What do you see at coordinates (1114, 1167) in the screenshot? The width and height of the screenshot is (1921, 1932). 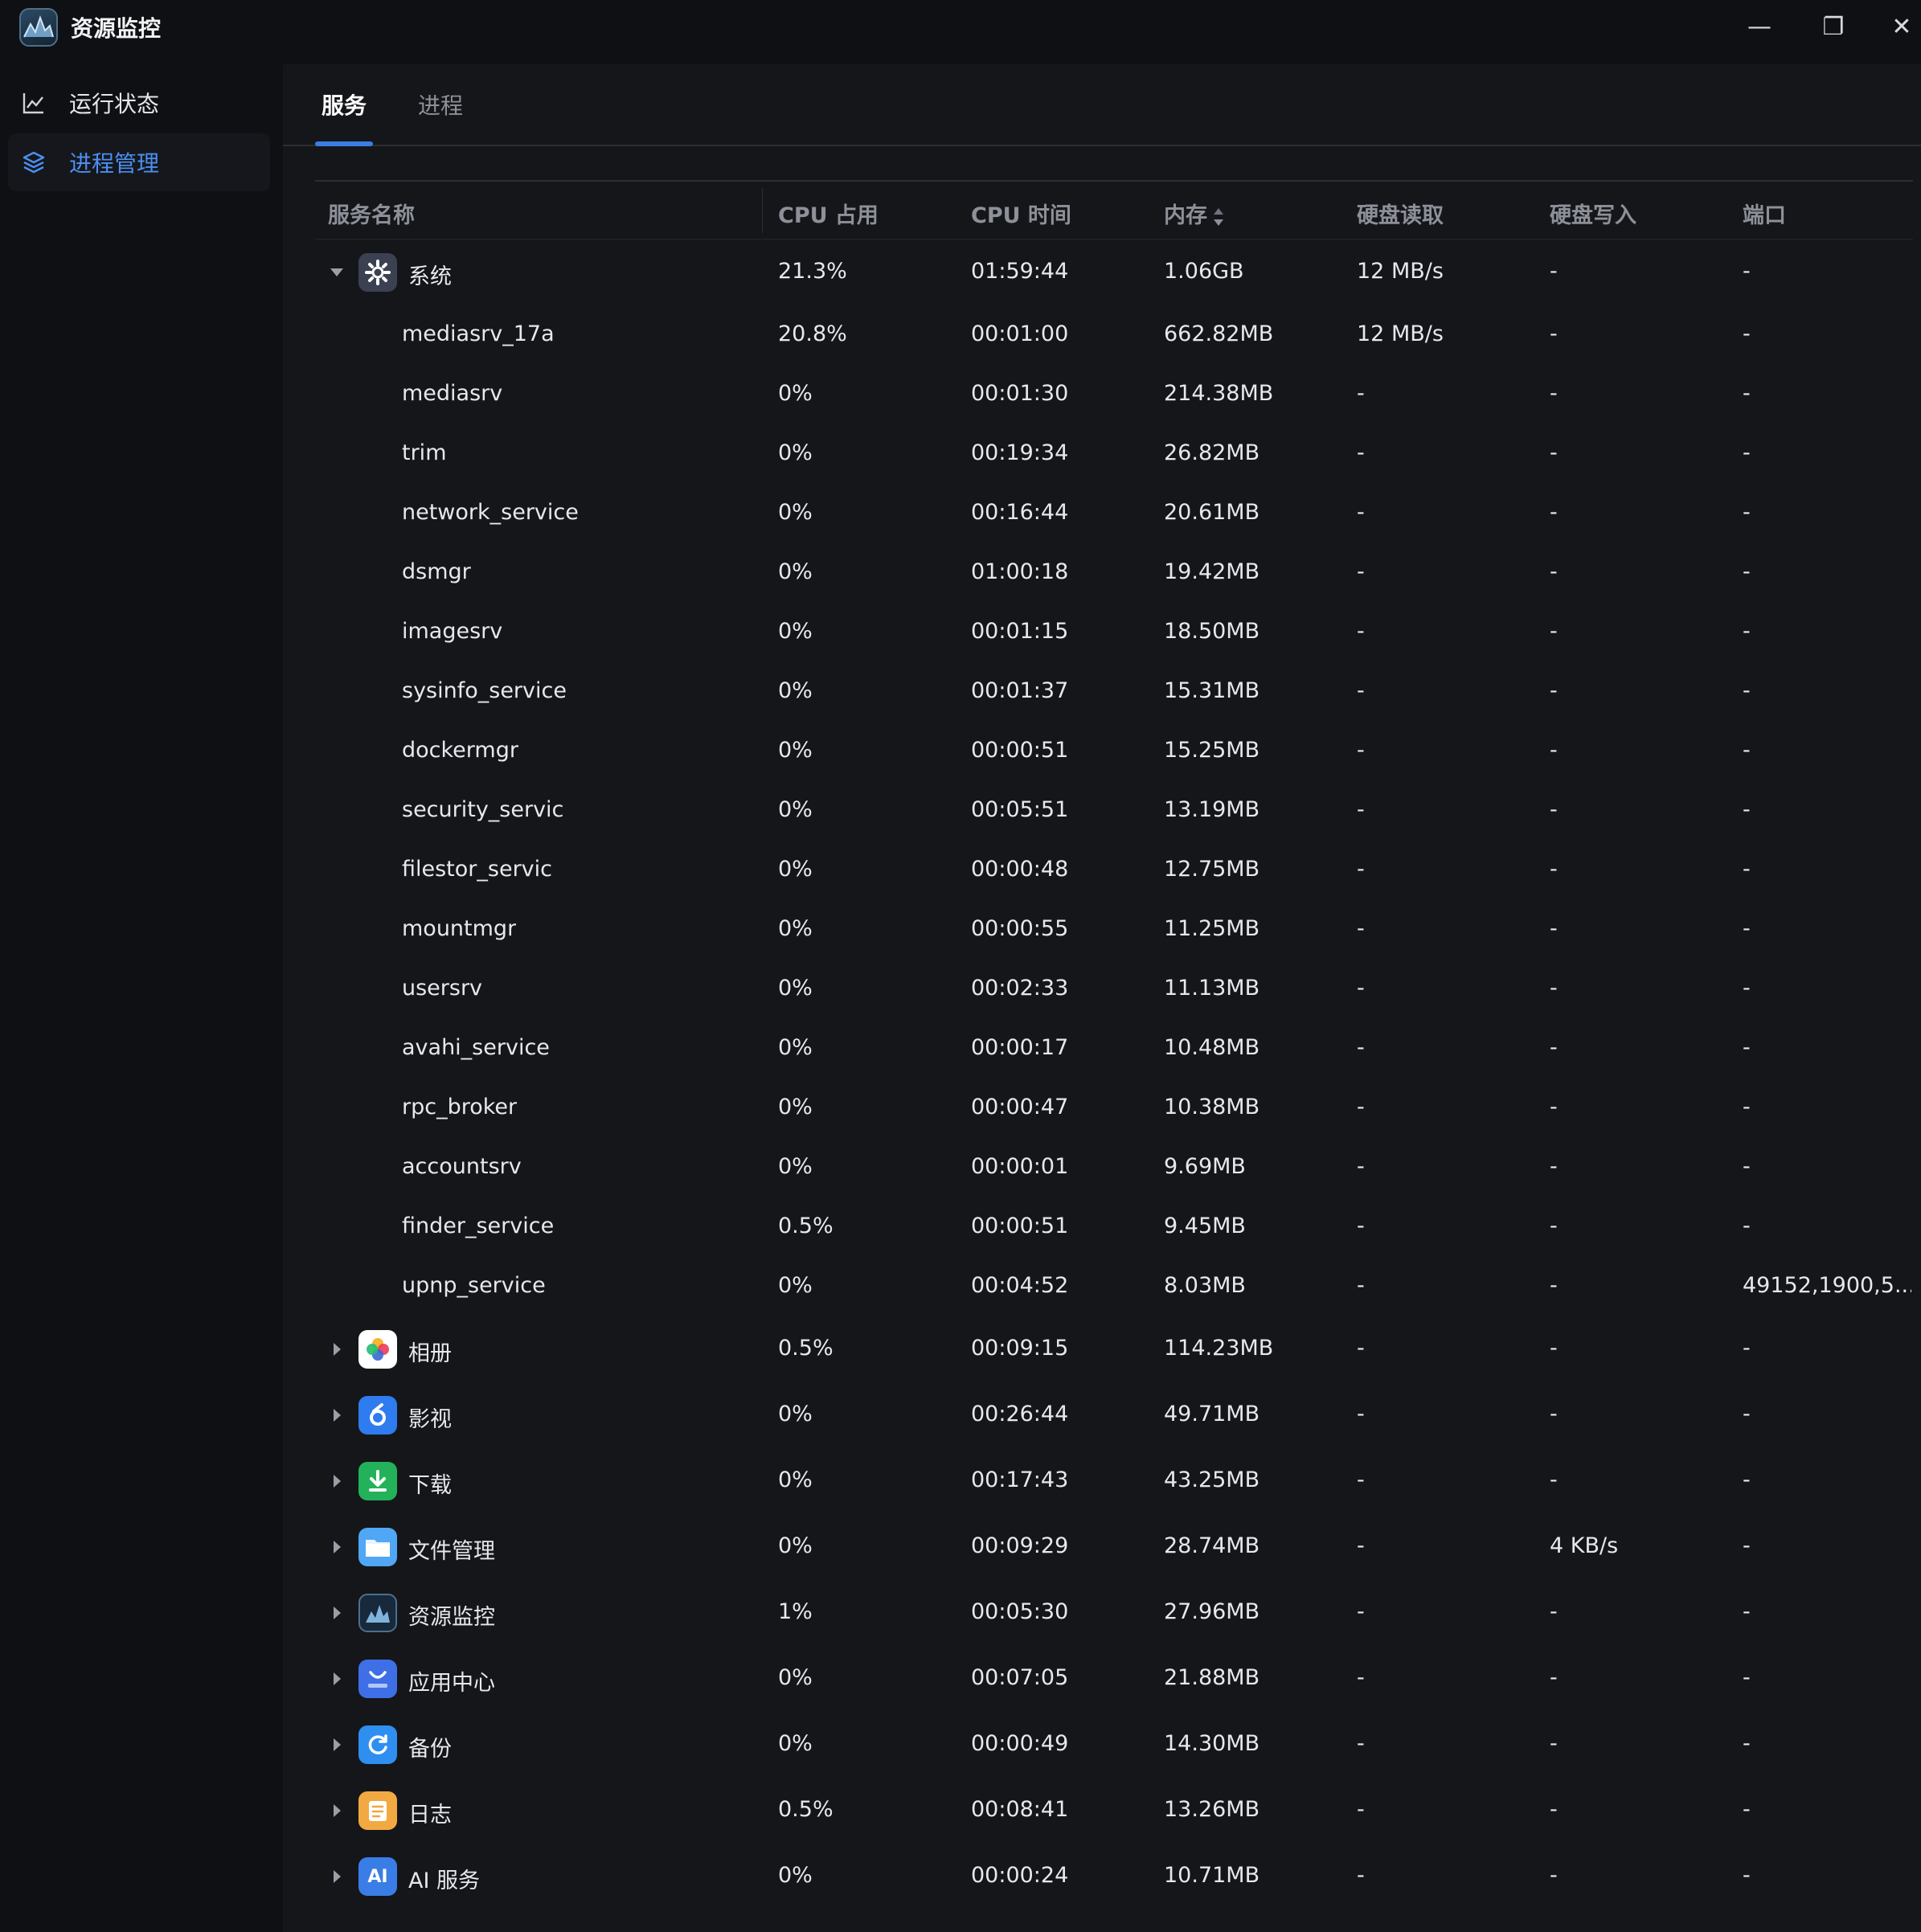 I see `table-row: accountsrv 0% 00:00:01 9.69MB - - -` at bounding box center [1114, 1167].